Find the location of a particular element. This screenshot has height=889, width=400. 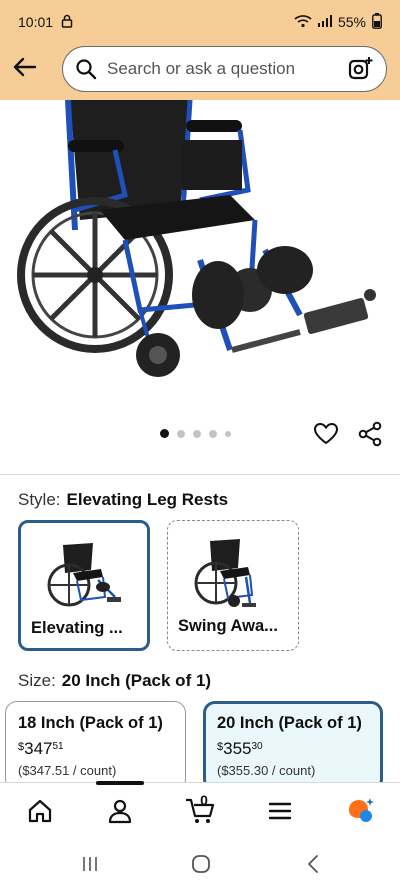

home-circle-icon is located at coordinates (201, 864).